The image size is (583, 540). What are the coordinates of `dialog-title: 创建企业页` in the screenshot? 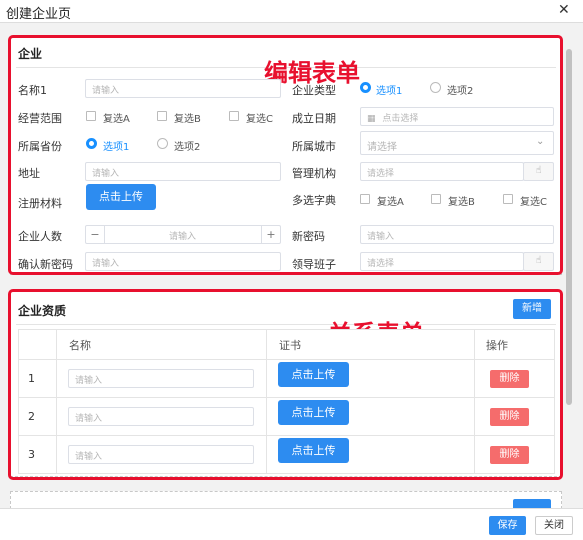 It's located at (39, 14).